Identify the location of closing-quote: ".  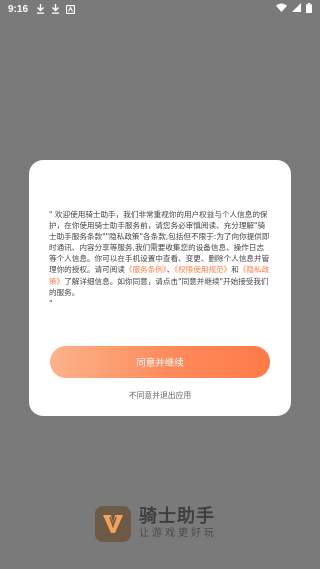
(51, 303).